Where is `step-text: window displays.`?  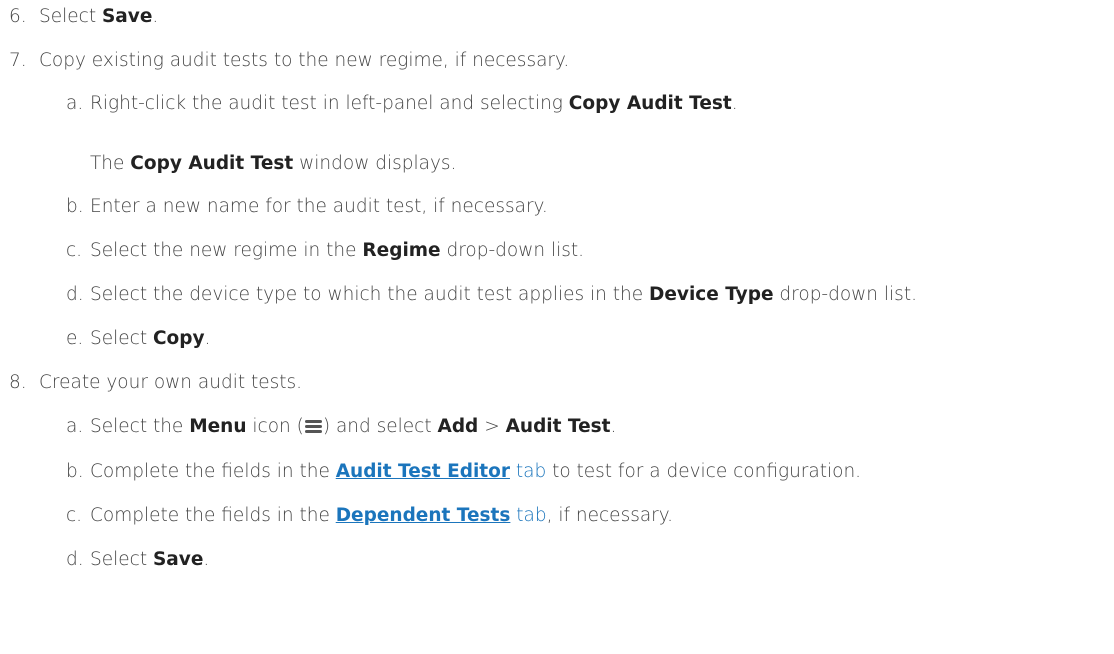
step-text: window displays. is located at coordinates (375, 163).